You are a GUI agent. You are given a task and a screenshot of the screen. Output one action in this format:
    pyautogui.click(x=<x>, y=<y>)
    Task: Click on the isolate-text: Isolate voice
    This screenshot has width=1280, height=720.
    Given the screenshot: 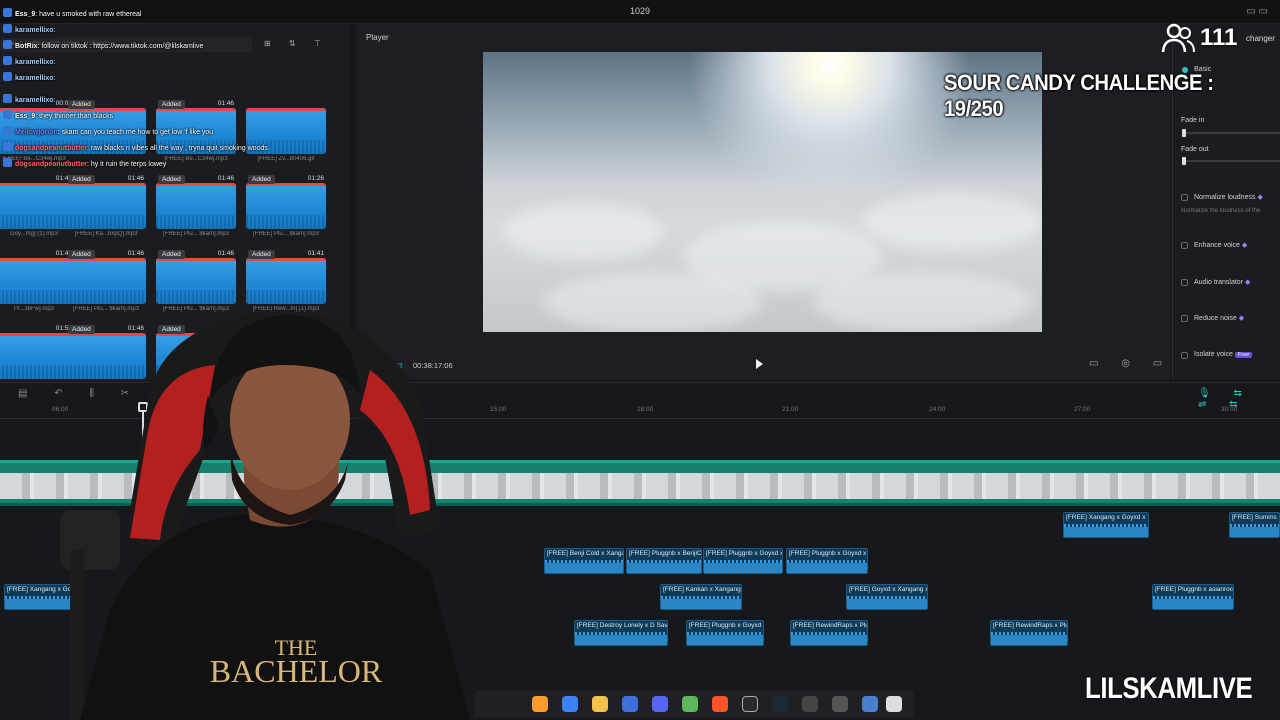 What is the action you would take?
    pyautogui.click(x=1213, y=354)
    